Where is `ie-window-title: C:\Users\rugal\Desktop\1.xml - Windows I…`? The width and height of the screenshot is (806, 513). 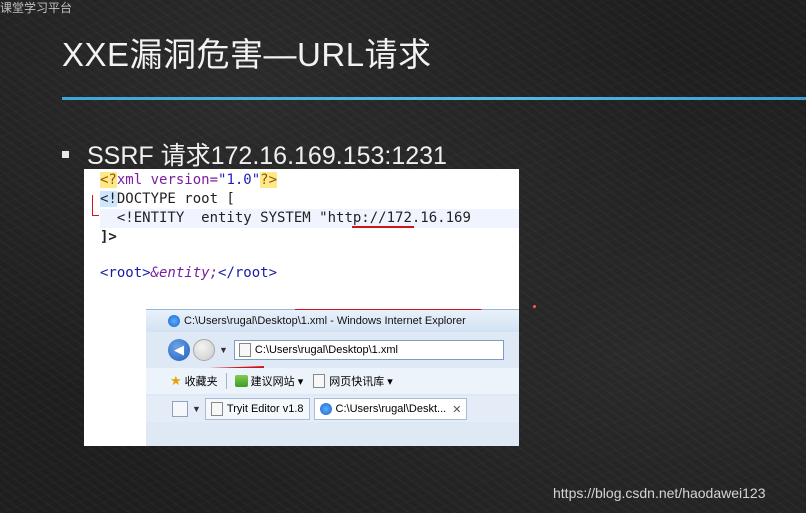 ie-window-title: C:\Users\rugal\Desktop\1.xml - Windows I… is located at coordinates (325, 321).